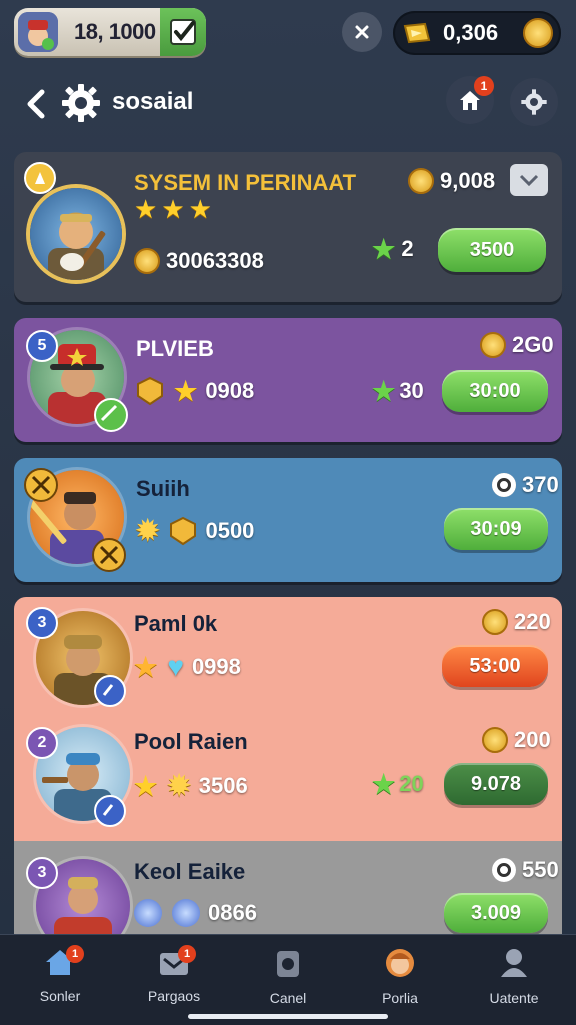  Describe the element at coordinates (187, 667) in the screenshot. I see `level-stat: ★ ♥ 0998` at that location.